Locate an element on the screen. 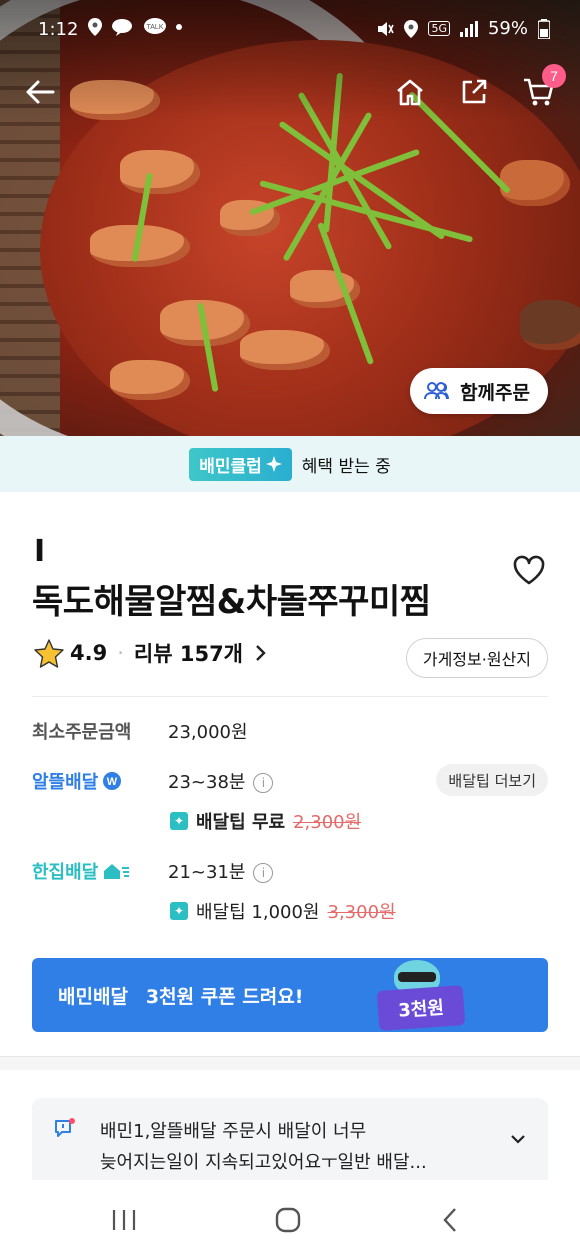 This screenshot has height=1257, width=580. rating-value: 4.9 is located at coordinates (89, 653).